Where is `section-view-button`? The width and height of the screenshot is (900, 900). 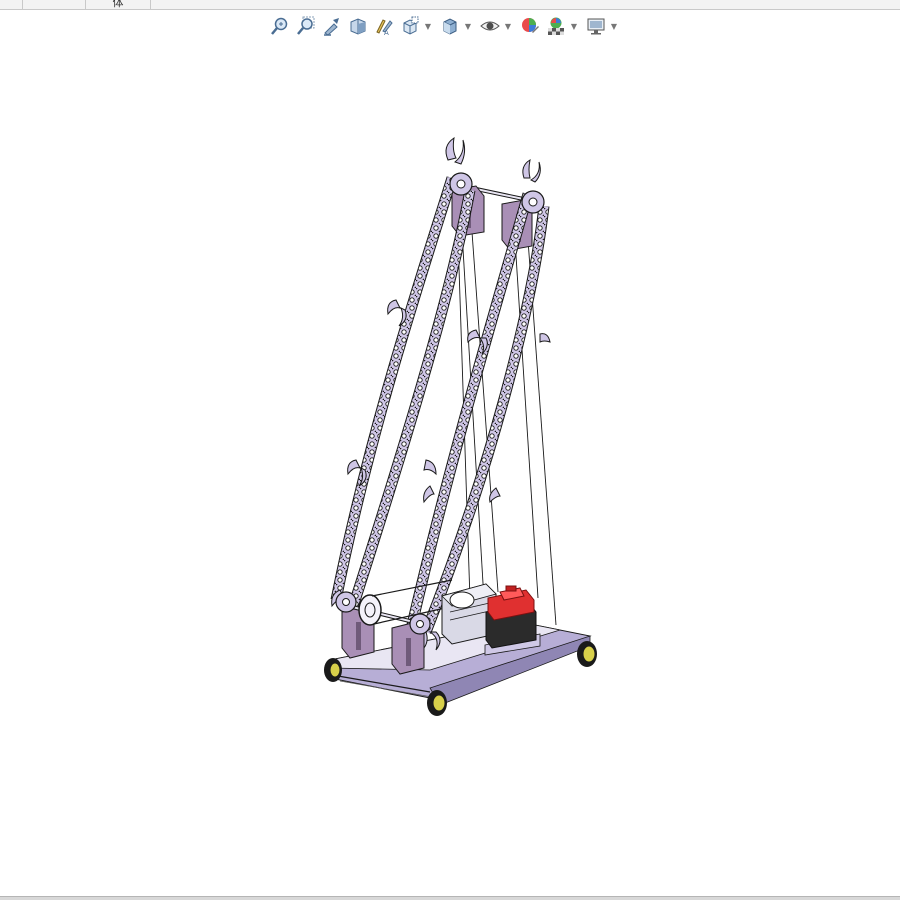 section-view-button is located at coordinates (358, 26).